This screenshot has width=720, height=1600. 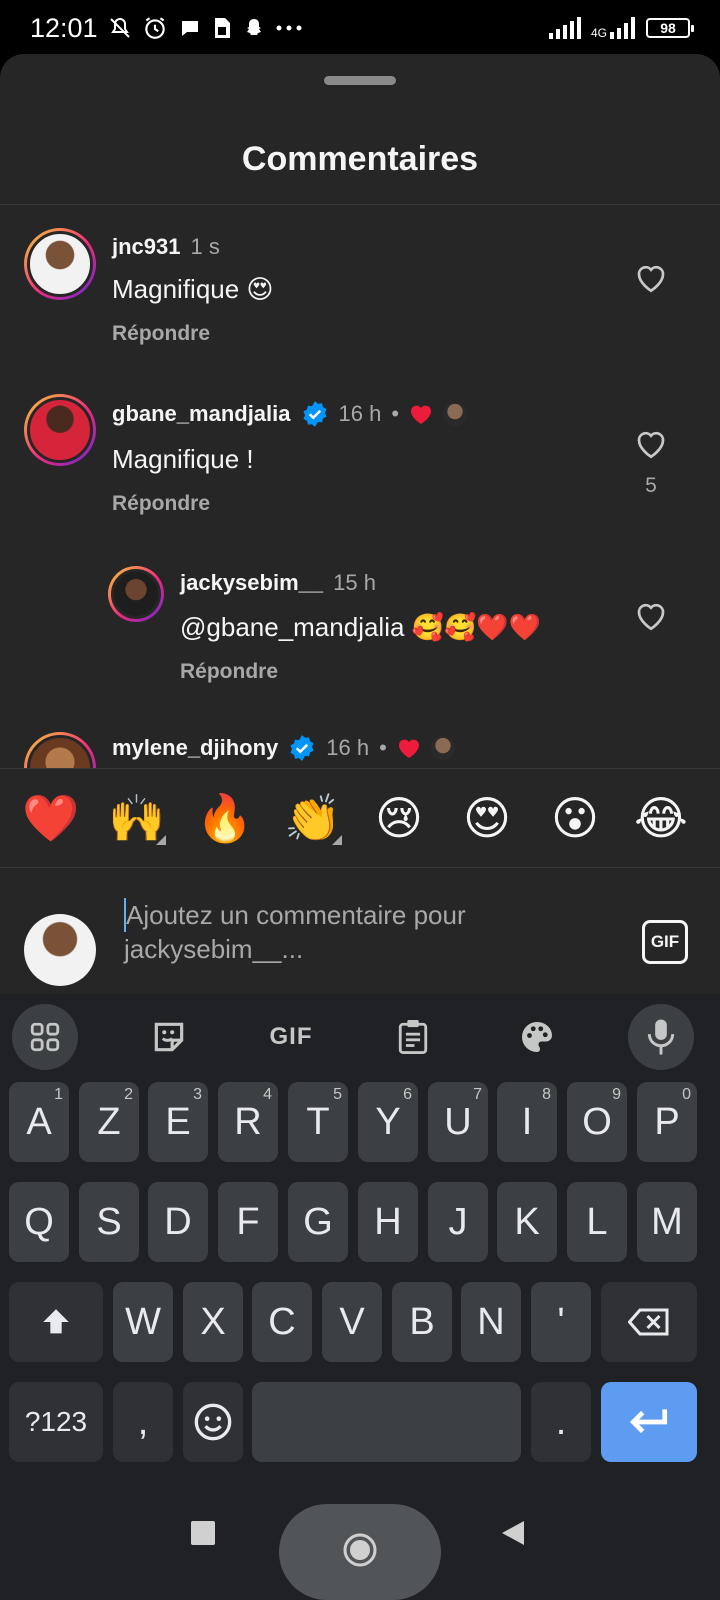 What do you see at coordinates (537, 1037) in the screenshot?
I see `palette-icon` at bounding box center [537, 1037].